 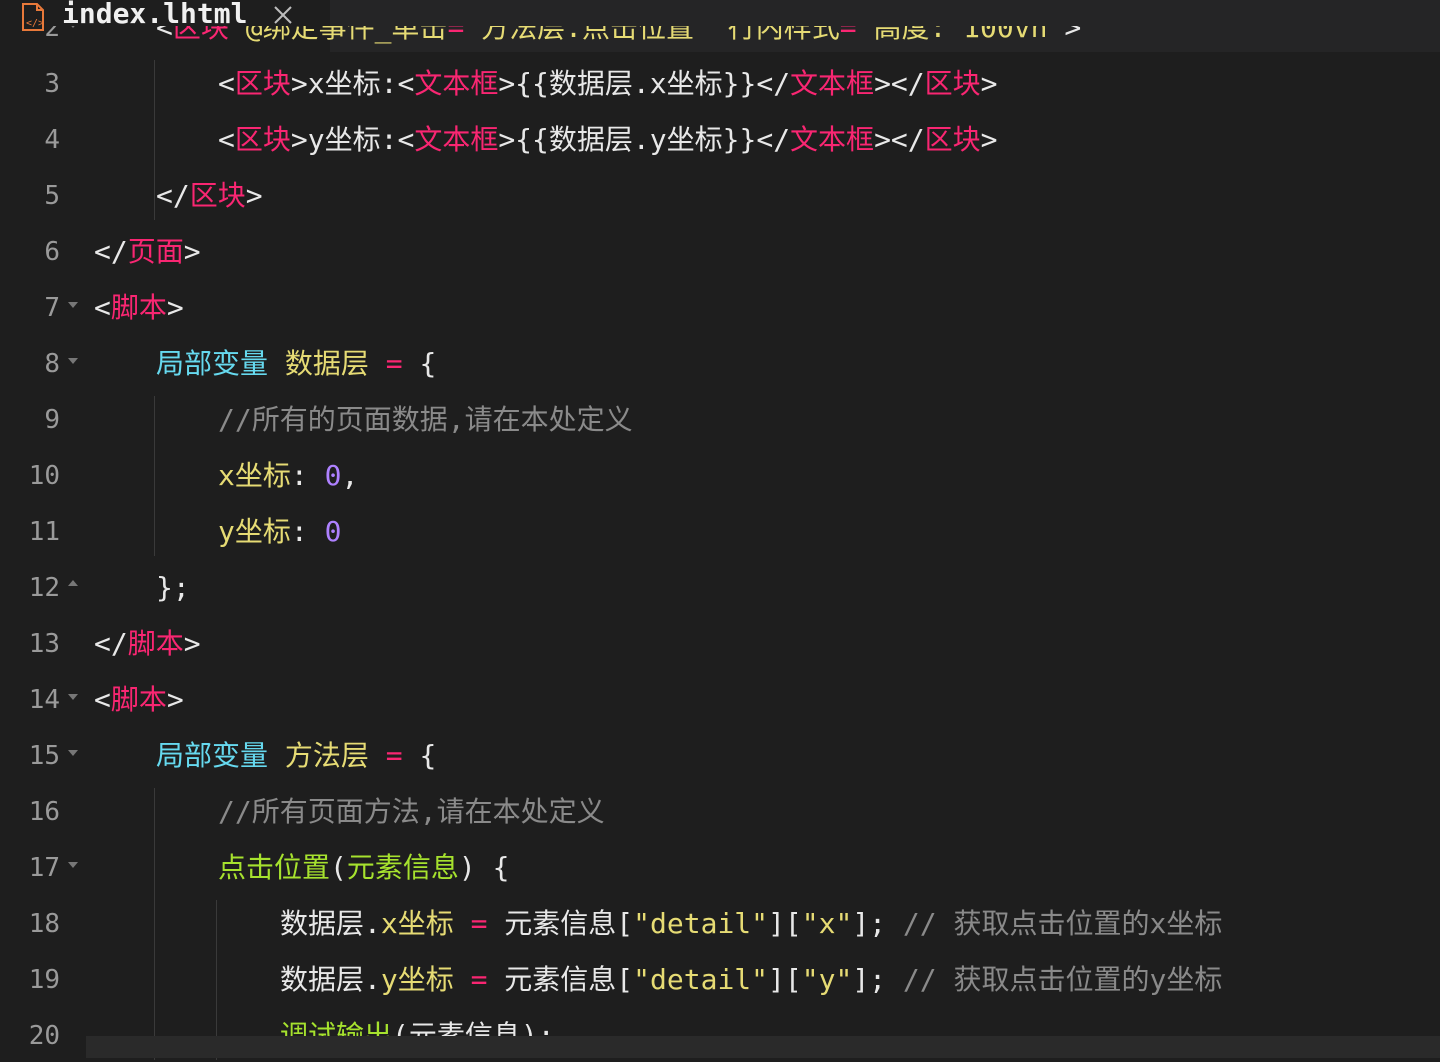 I want to click on line-number: 12, so click(x=44, y=588).